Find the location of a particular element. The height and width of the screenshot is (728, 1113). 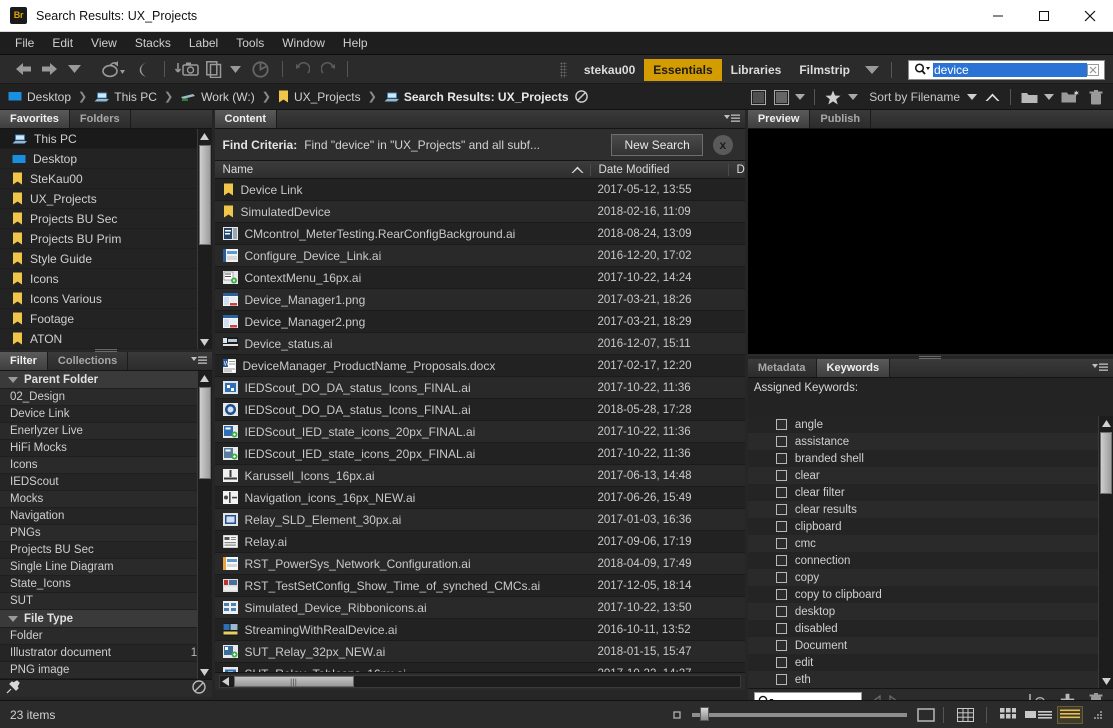

column-header-date-modified: Date Modified is located at coordinates (658, 169).